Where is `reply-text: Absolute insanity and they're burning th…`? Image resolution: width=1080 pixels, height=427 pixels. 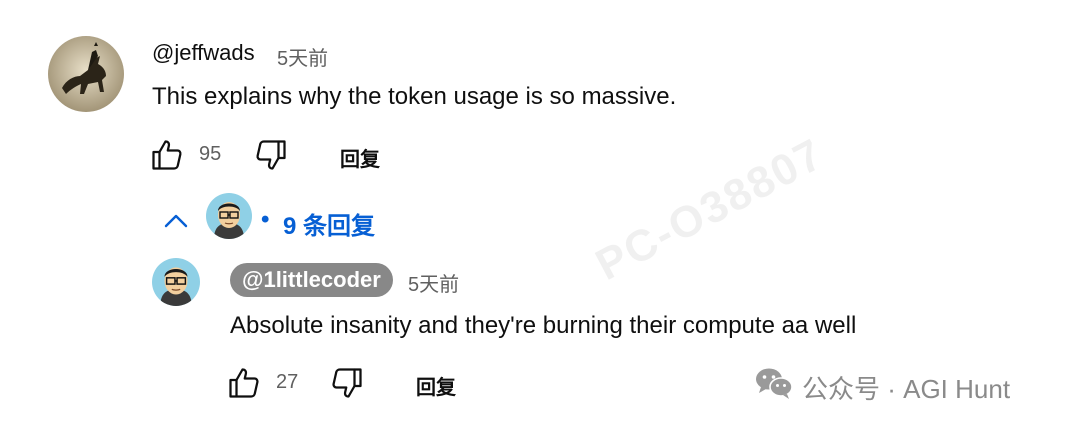
reply-text: Absolute insanity and they're burning th… is located at coordinates (543, 325).